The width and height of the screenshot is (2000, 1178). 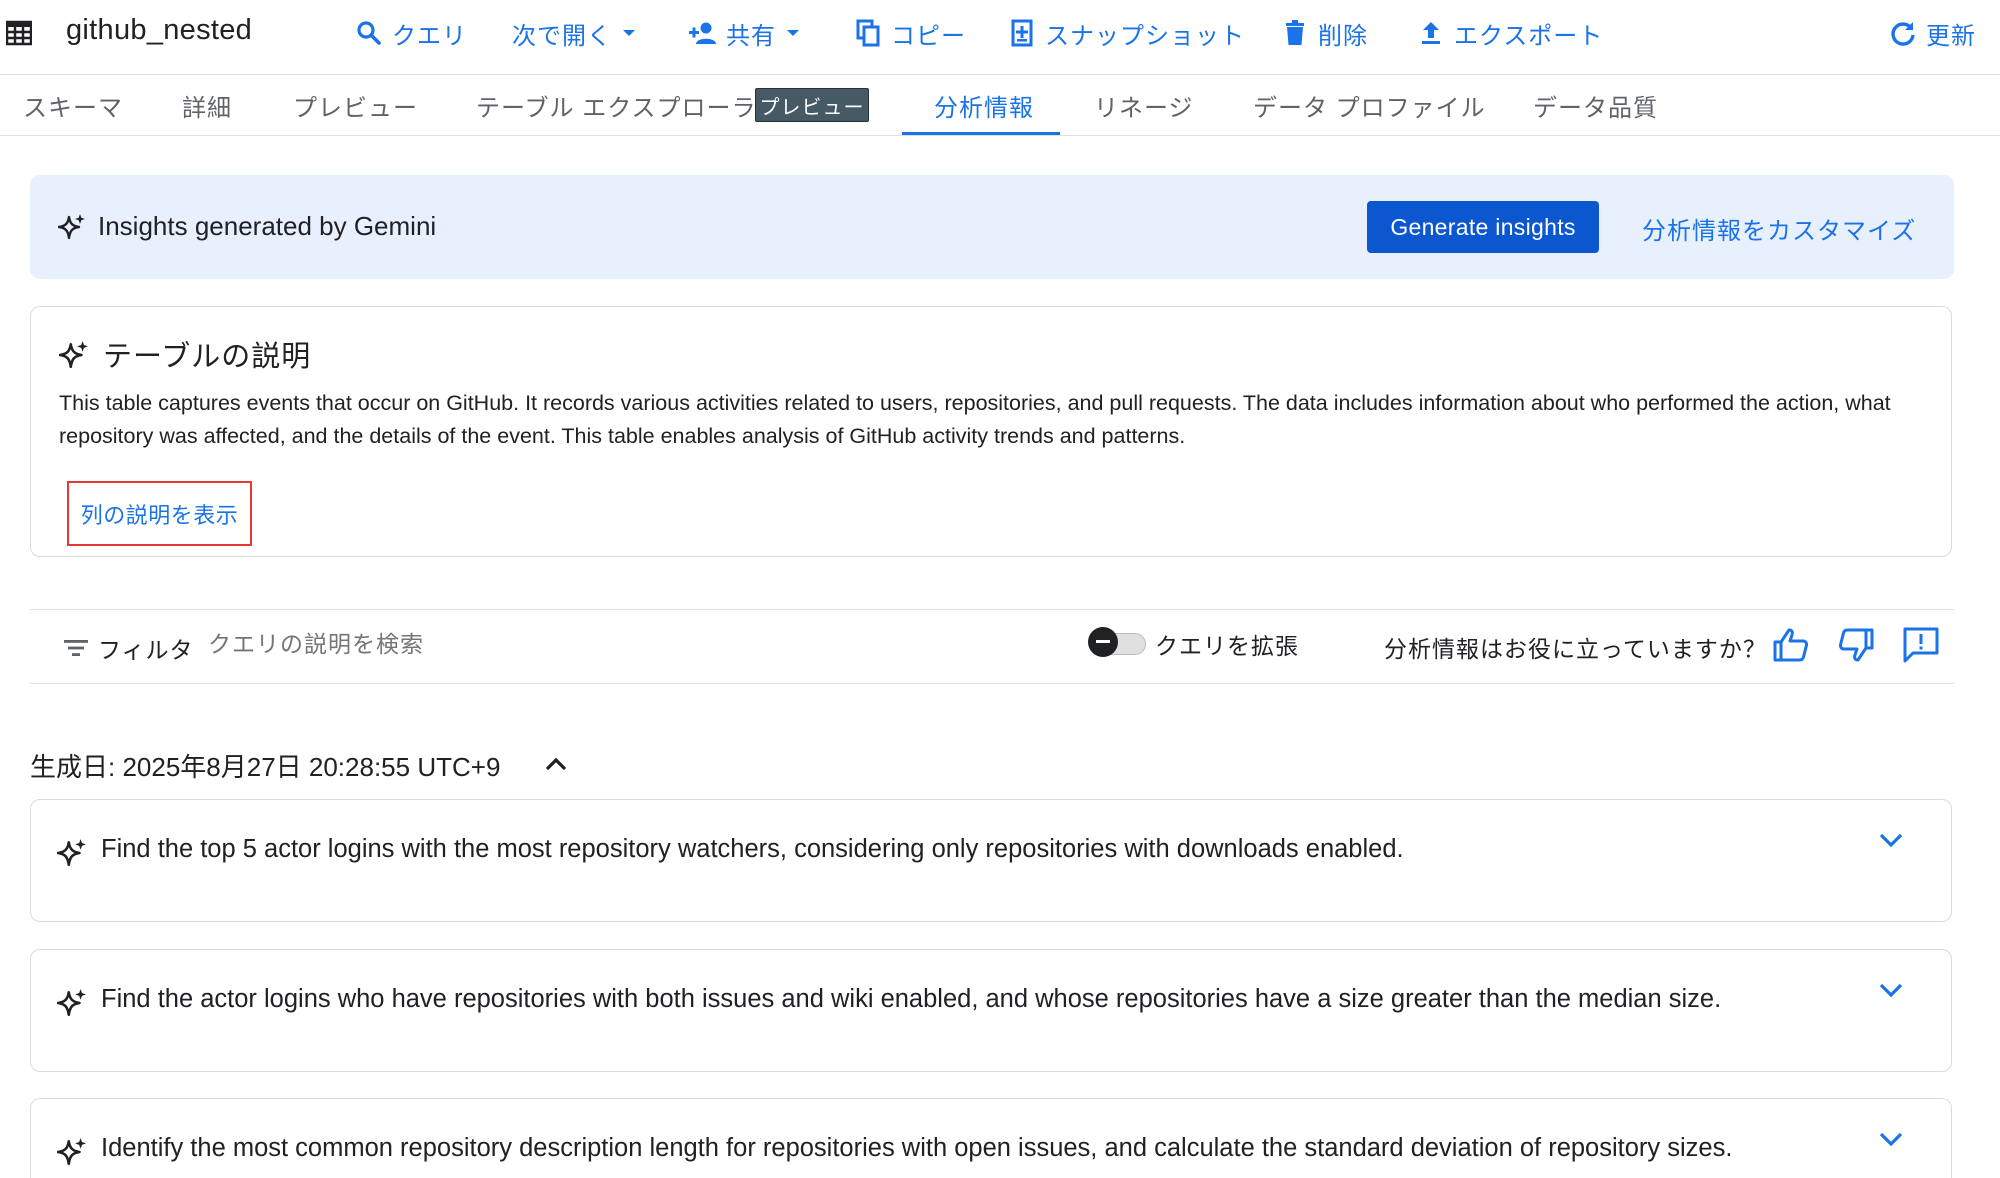 I want to click on open-in-dropdown: 次で開く, so click(x=575, y=33).